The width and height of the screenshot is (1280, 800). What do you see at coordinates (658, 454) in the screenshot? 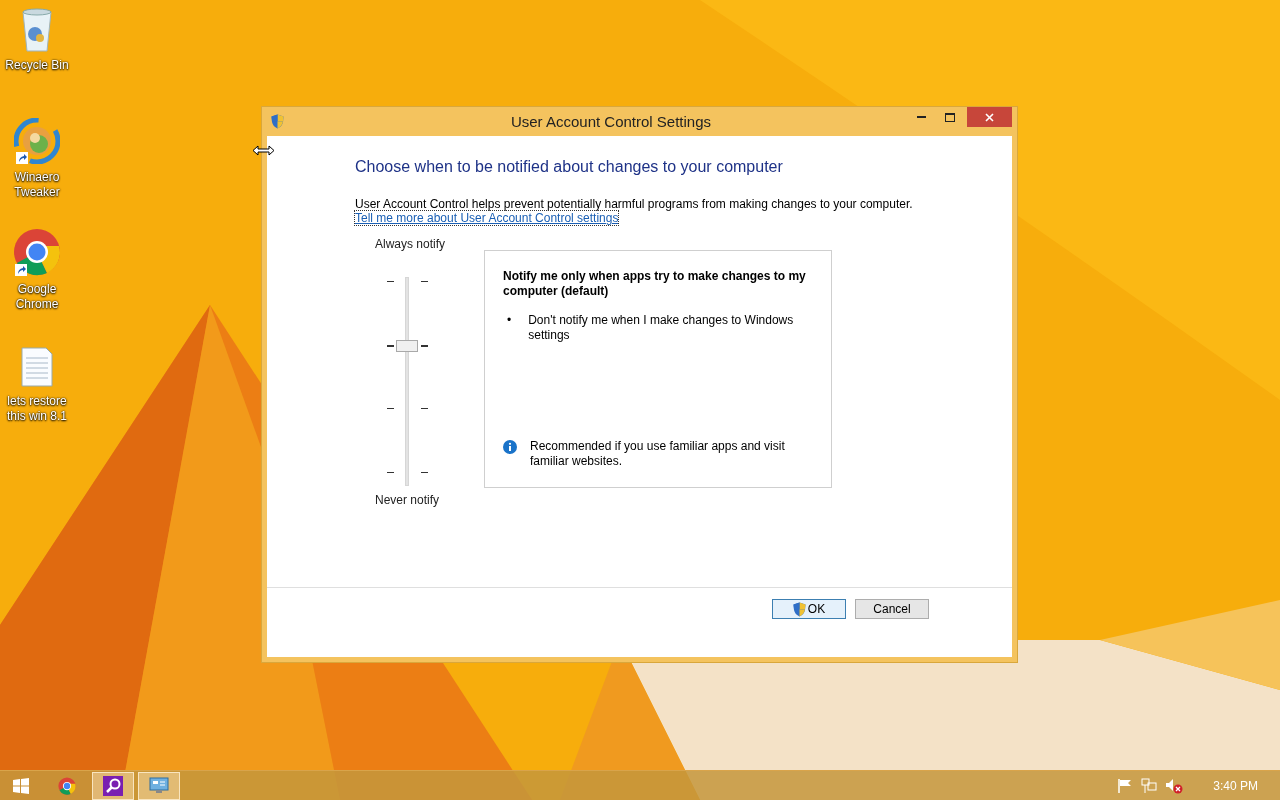
I see `recommendation-text: Recommended if you use familiar apps and visit familiar websites.` at bounding box center [658, 454].